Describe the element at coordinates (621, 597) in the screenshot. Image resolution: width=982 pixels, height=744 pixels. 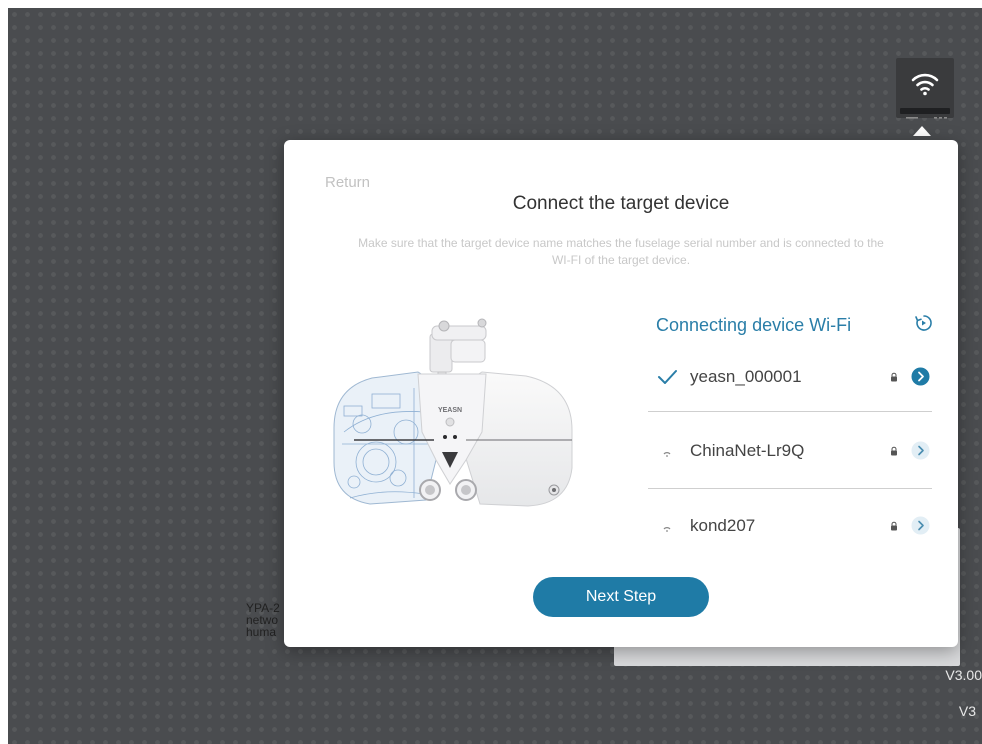
I see `next-step-button: Next Step` at that location.